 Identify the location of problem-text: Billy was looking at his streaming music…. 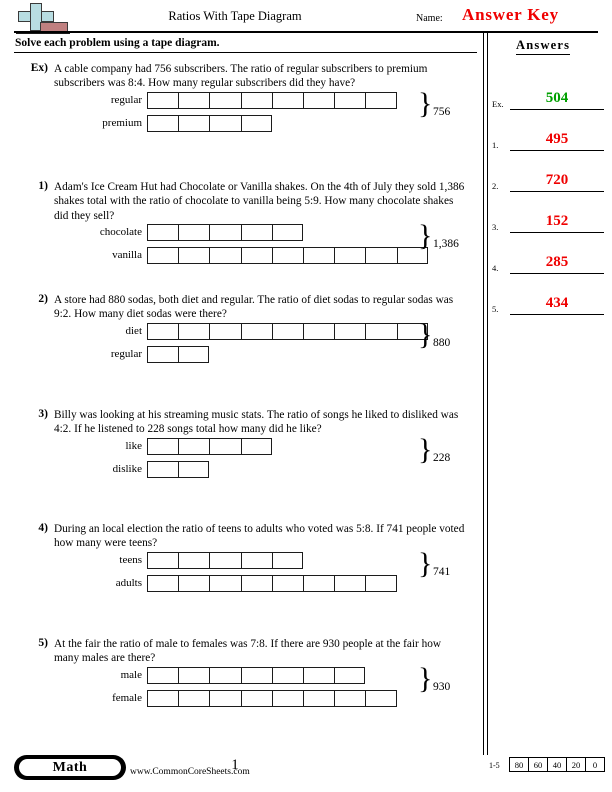
(256, 422).